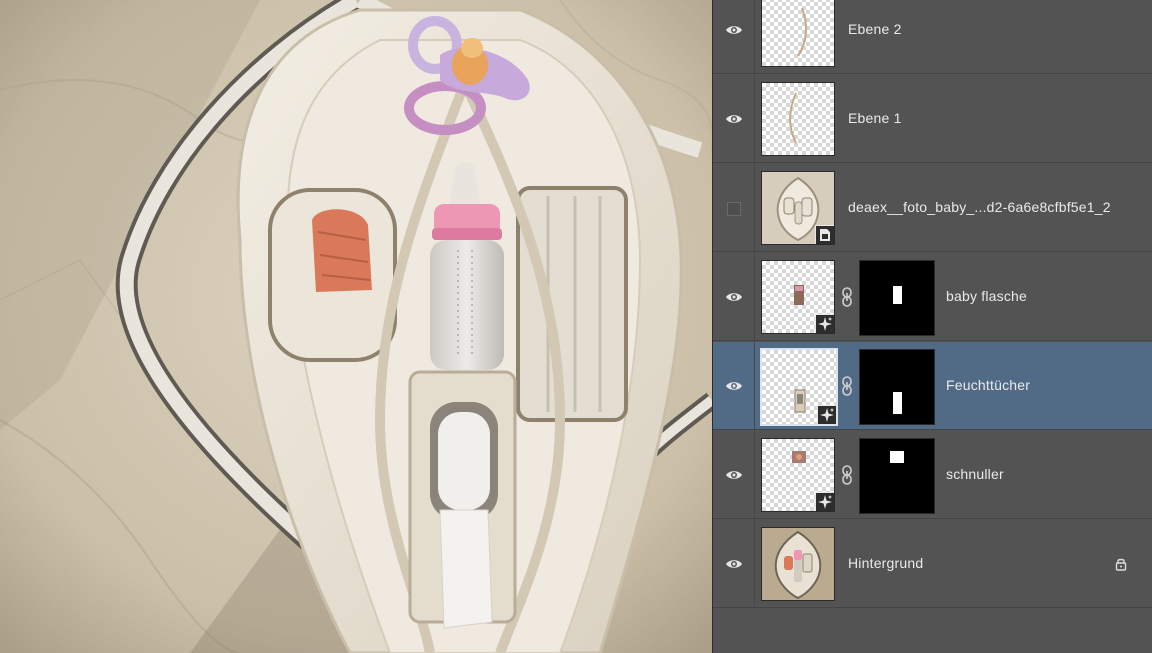 The width and height of the screenshot is (1152, 653). I want to click on hidden-visibility-box, so click(734, 209).